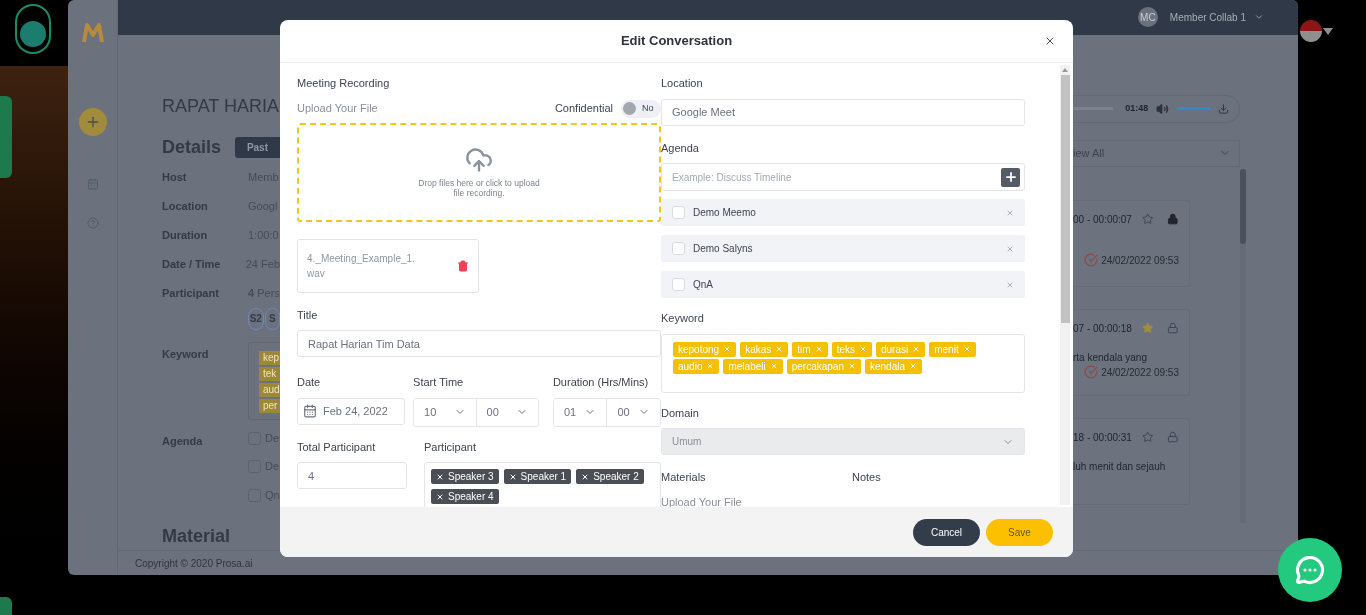  What do you see at coordinates (690, 366) in the screenshot?
I see `tag-label: audio` at bounding box center [690, 366].